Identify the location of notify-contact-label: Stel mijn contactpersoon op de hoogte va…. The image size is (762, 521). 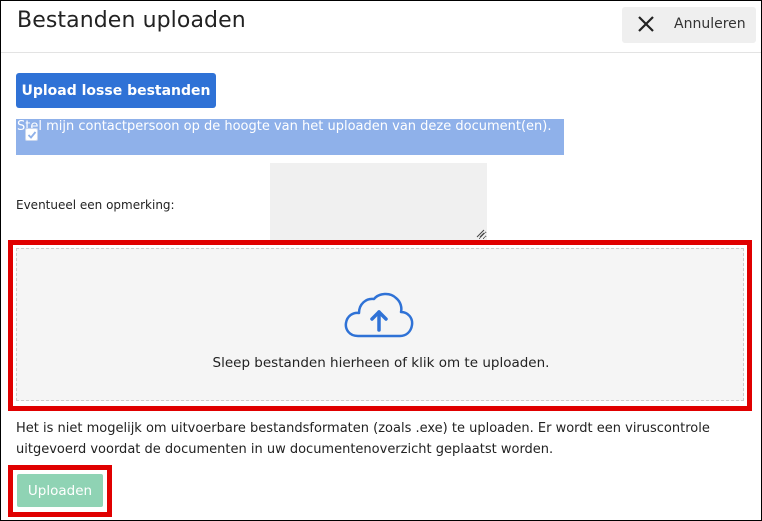
(284, 126).